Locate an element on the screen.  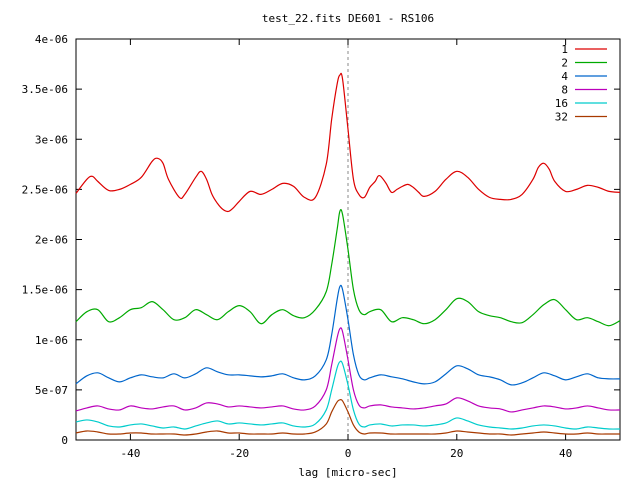
y-tick-label: 3.5e-06 is located at coordinates (45, 89).